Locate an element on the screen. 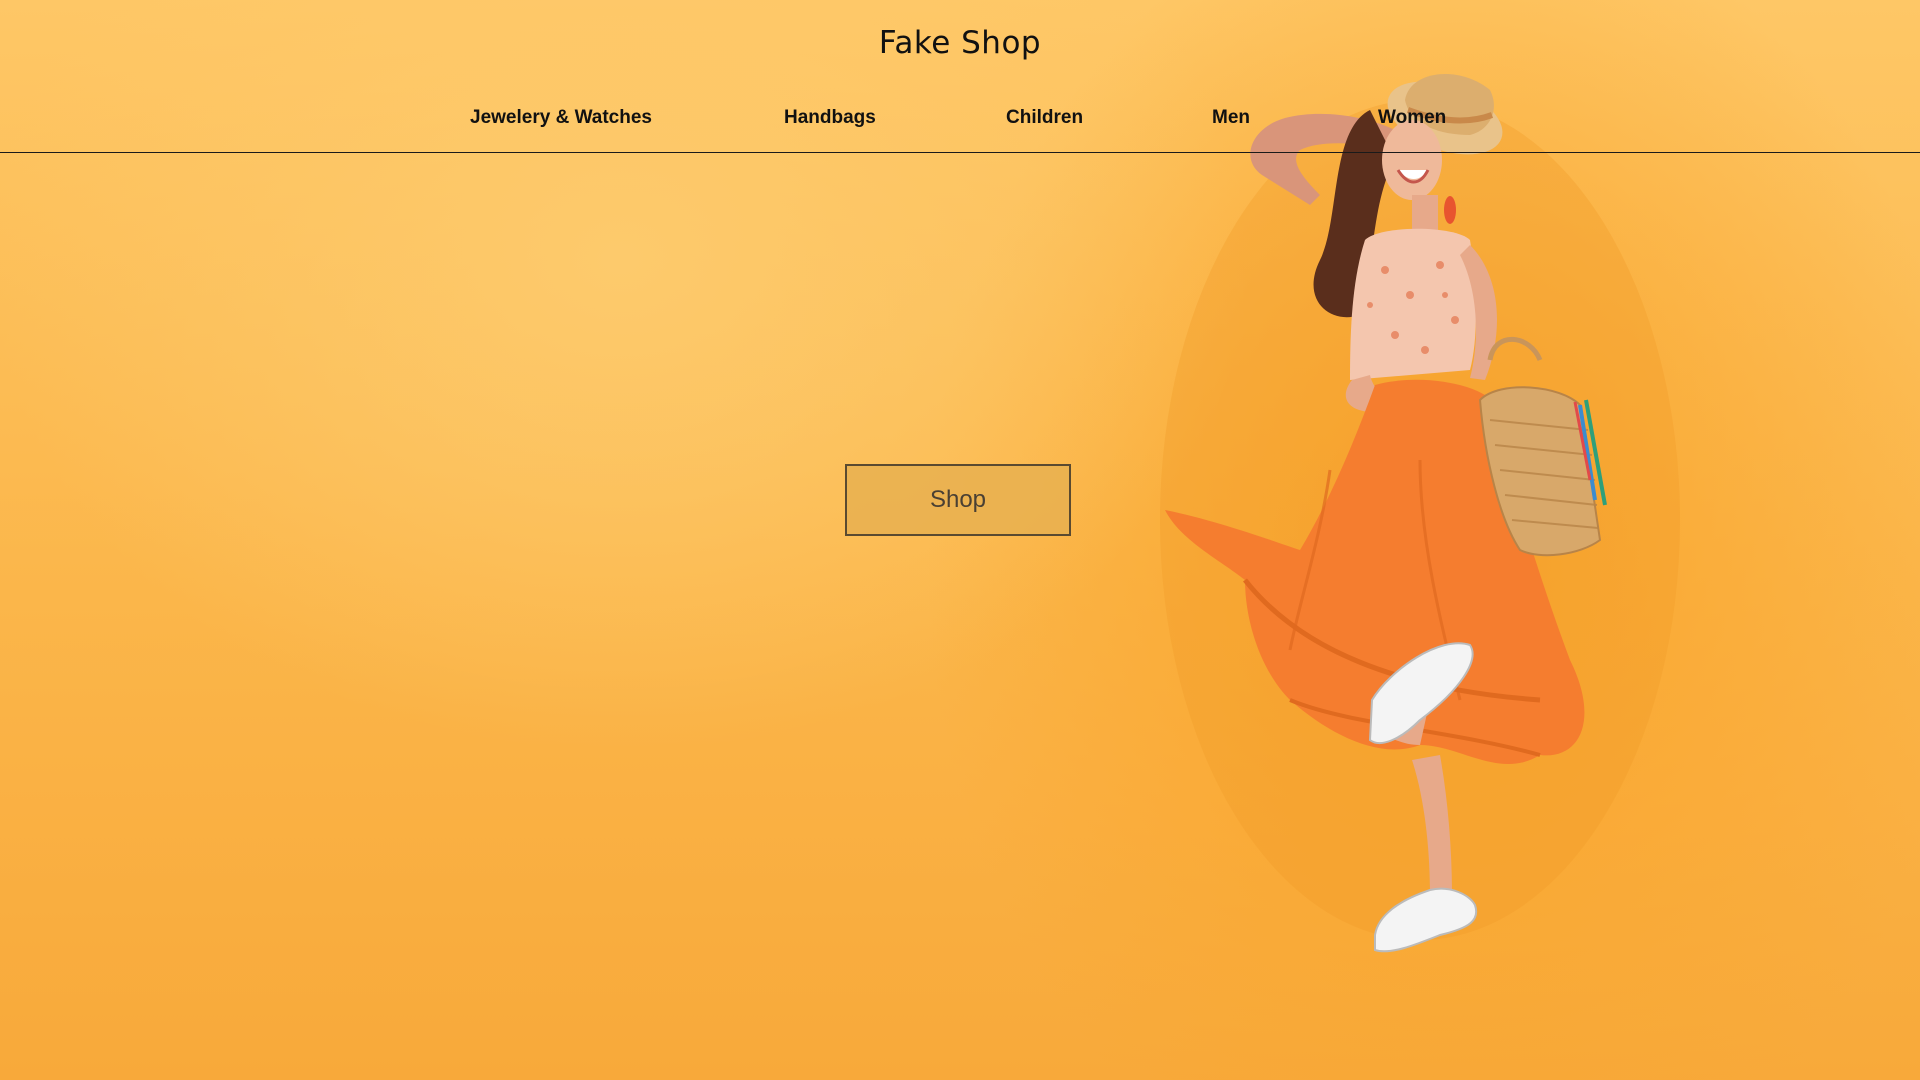 Image resolution: width=1920 pixels, height=1080 pixels. nav-item-children: Children is located at coordinates (1044, 118).